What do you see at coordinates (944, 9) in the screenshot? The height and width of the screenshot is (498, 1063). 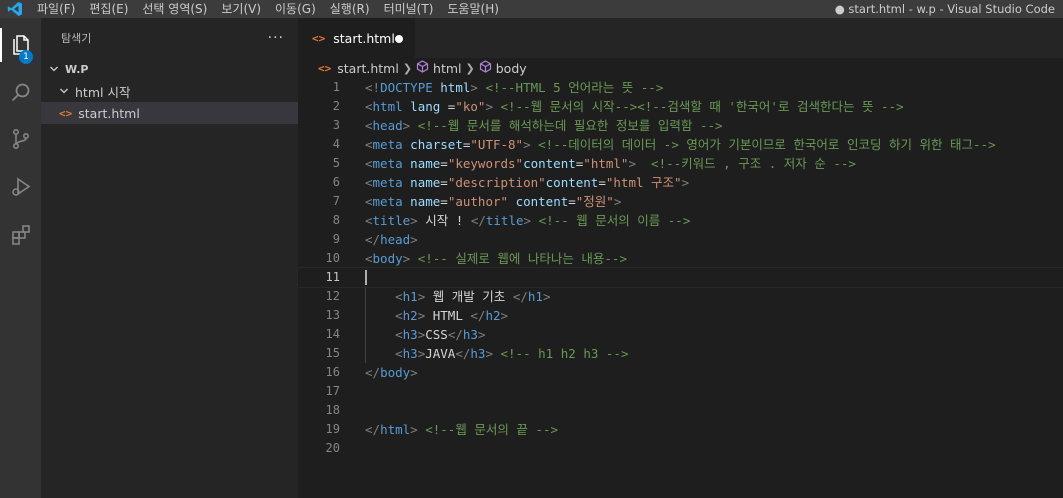 I see `window-title: ● start.html - w.p - Visual Studio Code` at bounding box center [944, 9].